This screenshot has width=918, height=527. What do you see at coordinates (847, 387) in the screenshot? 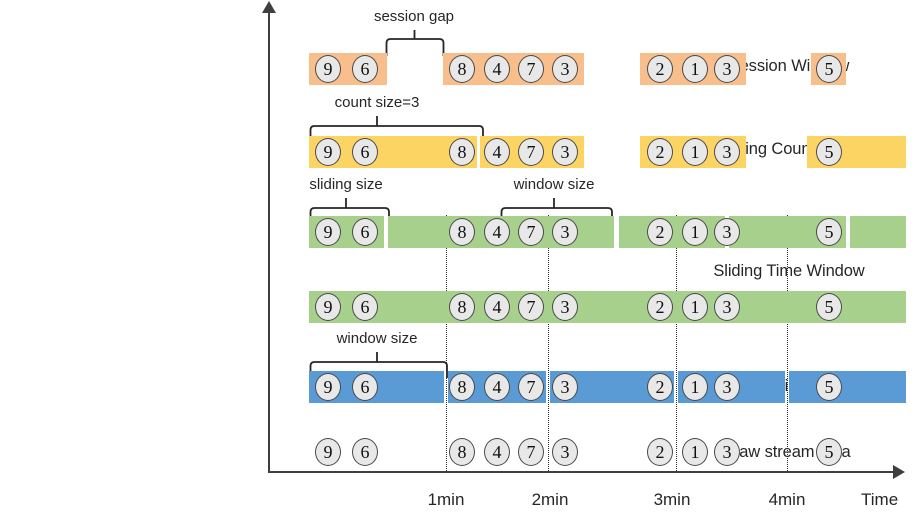
I see `tumbling-time-window-bar` at bounding box center [847, 387].